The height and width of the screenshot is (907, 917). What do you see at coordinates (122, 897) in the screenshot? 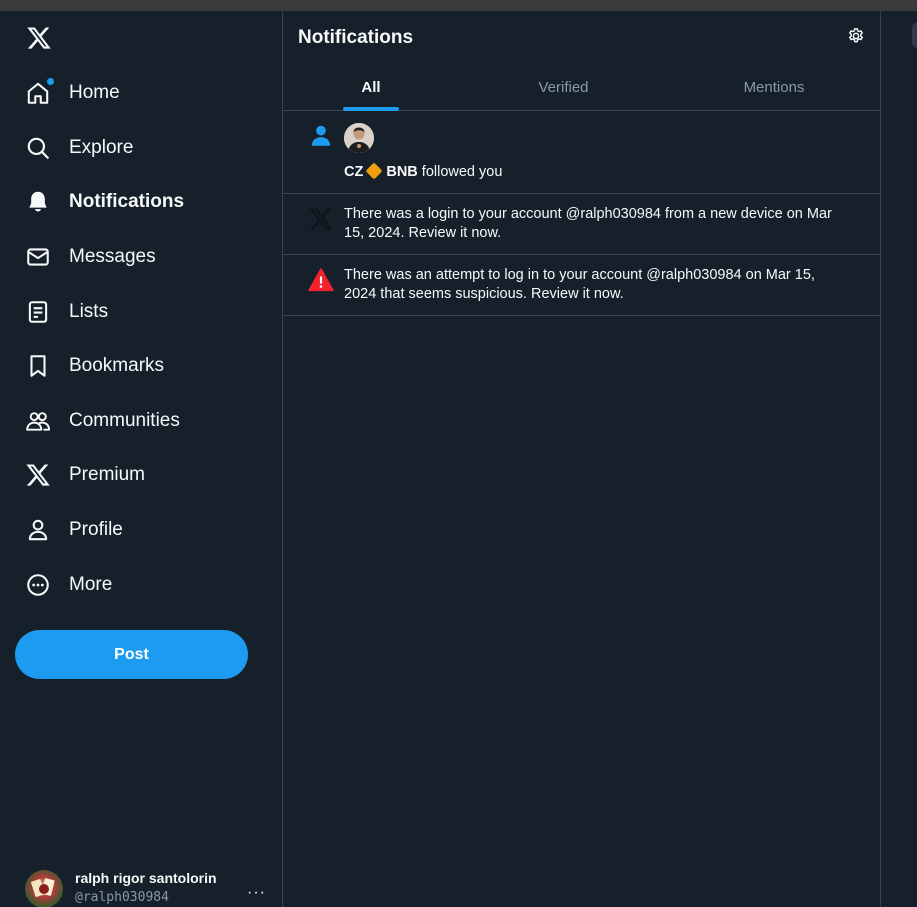
I see `account-handle: @ralph030984` at bounding box center [122, 897].